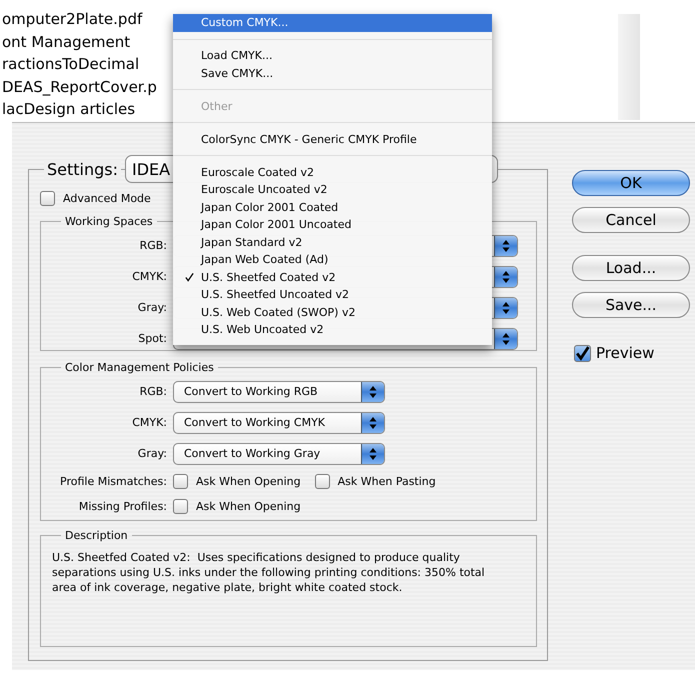  I want to click on group-title: Color Management Policies, so click(139, 367).